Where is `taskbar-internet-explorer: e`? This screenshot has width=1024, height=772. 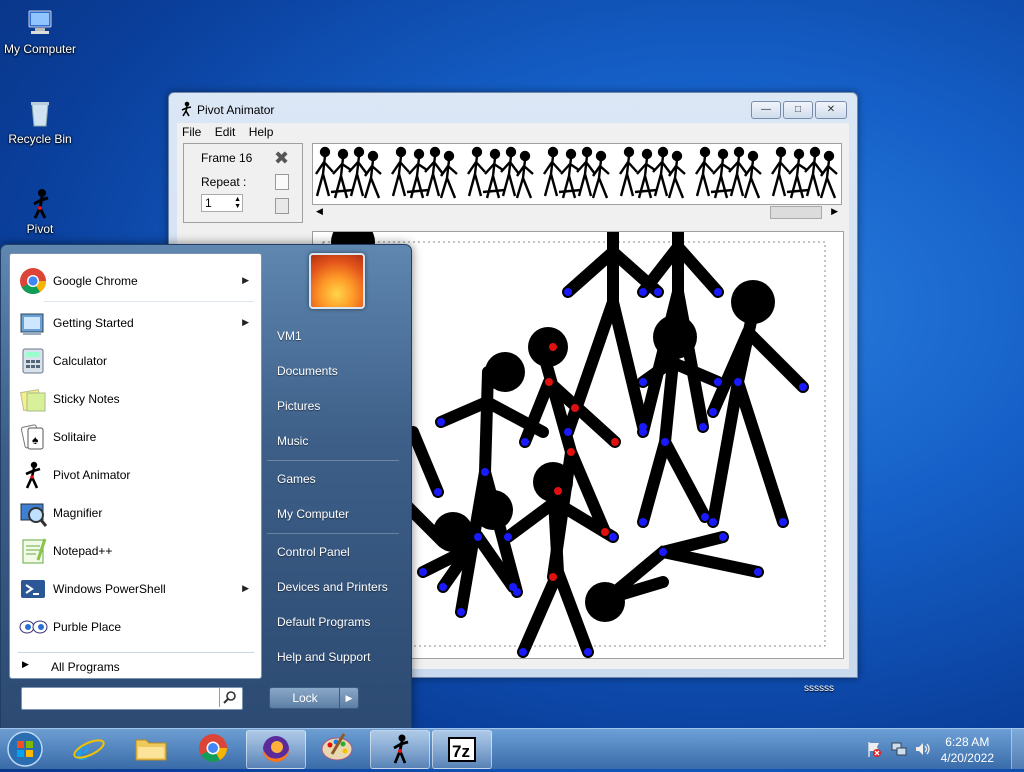
taskbar-internet-explorer: e is located at coordinates (89, 748).